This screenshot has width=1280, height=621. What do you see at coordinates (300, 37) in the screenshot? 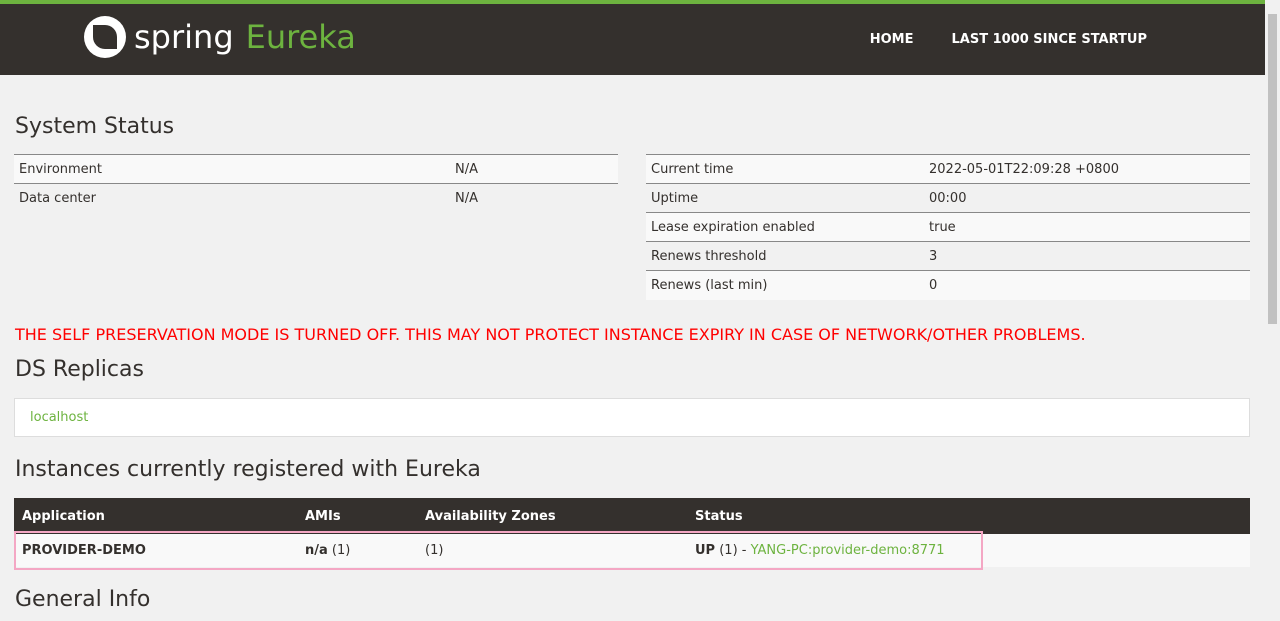
I see `brand-eureka: Eureka` at bounding box center [300, 37].